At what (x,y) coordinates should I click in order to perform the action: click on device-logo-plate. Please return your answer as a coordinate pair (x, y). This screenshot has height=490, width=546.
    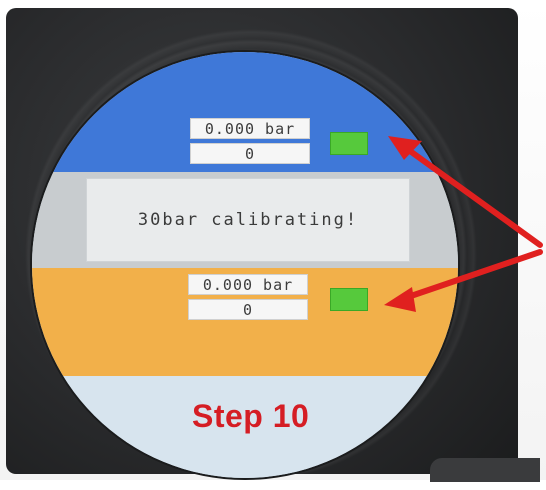
    Looking at the image, I should click on (485, 470).